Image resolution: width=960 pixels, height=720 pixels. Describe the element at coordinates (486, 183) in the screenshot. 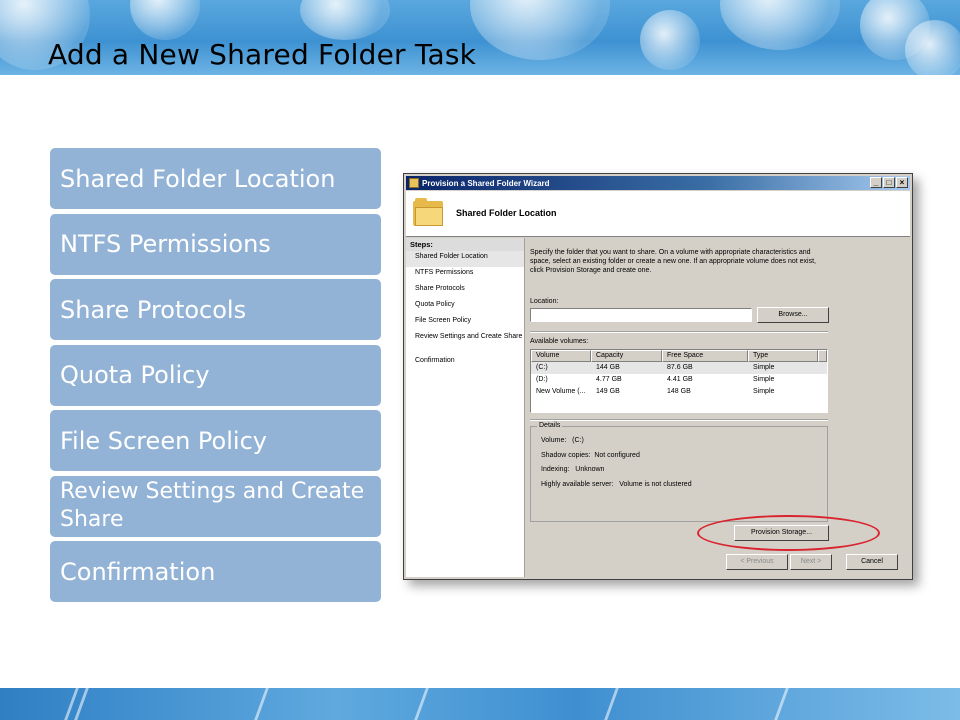

I see `wizard-title: Provision a Shared Folder Wizard` at that location.